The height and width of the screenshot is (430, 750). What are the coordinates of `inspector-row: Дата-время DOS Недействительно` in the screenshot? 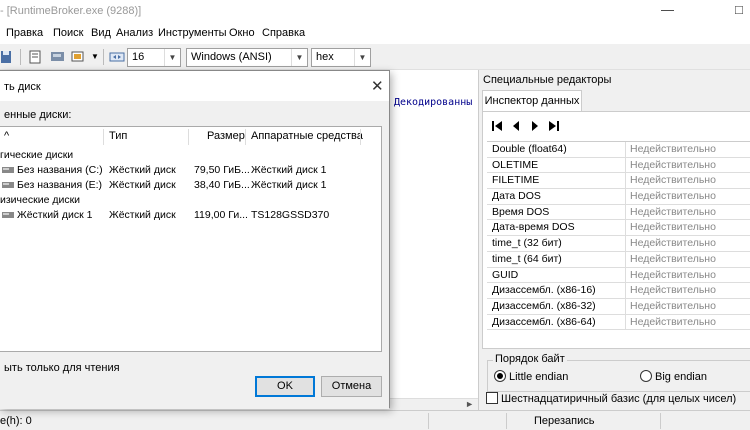 It's located at (618, 228).